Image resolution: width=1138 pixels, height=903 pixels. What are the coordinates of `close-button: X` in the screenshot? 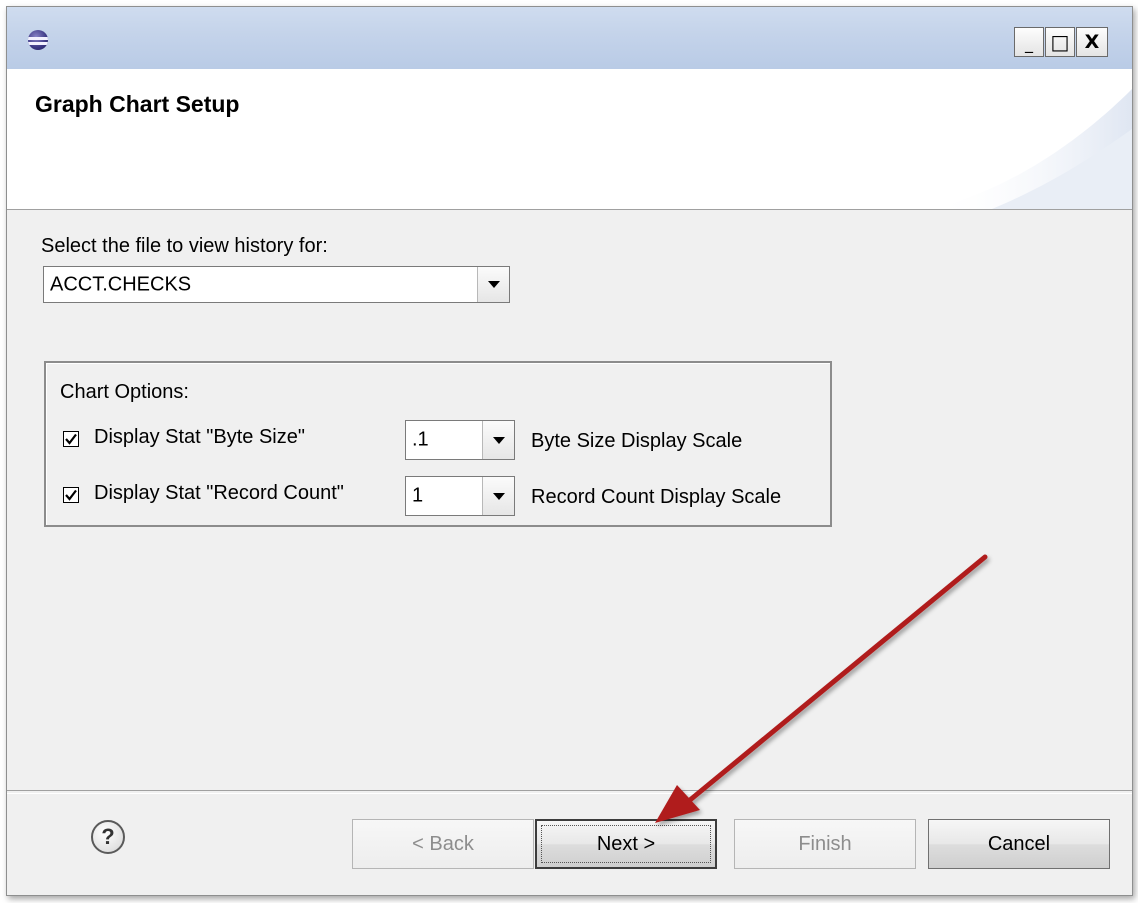 It's located at (1092, 42).